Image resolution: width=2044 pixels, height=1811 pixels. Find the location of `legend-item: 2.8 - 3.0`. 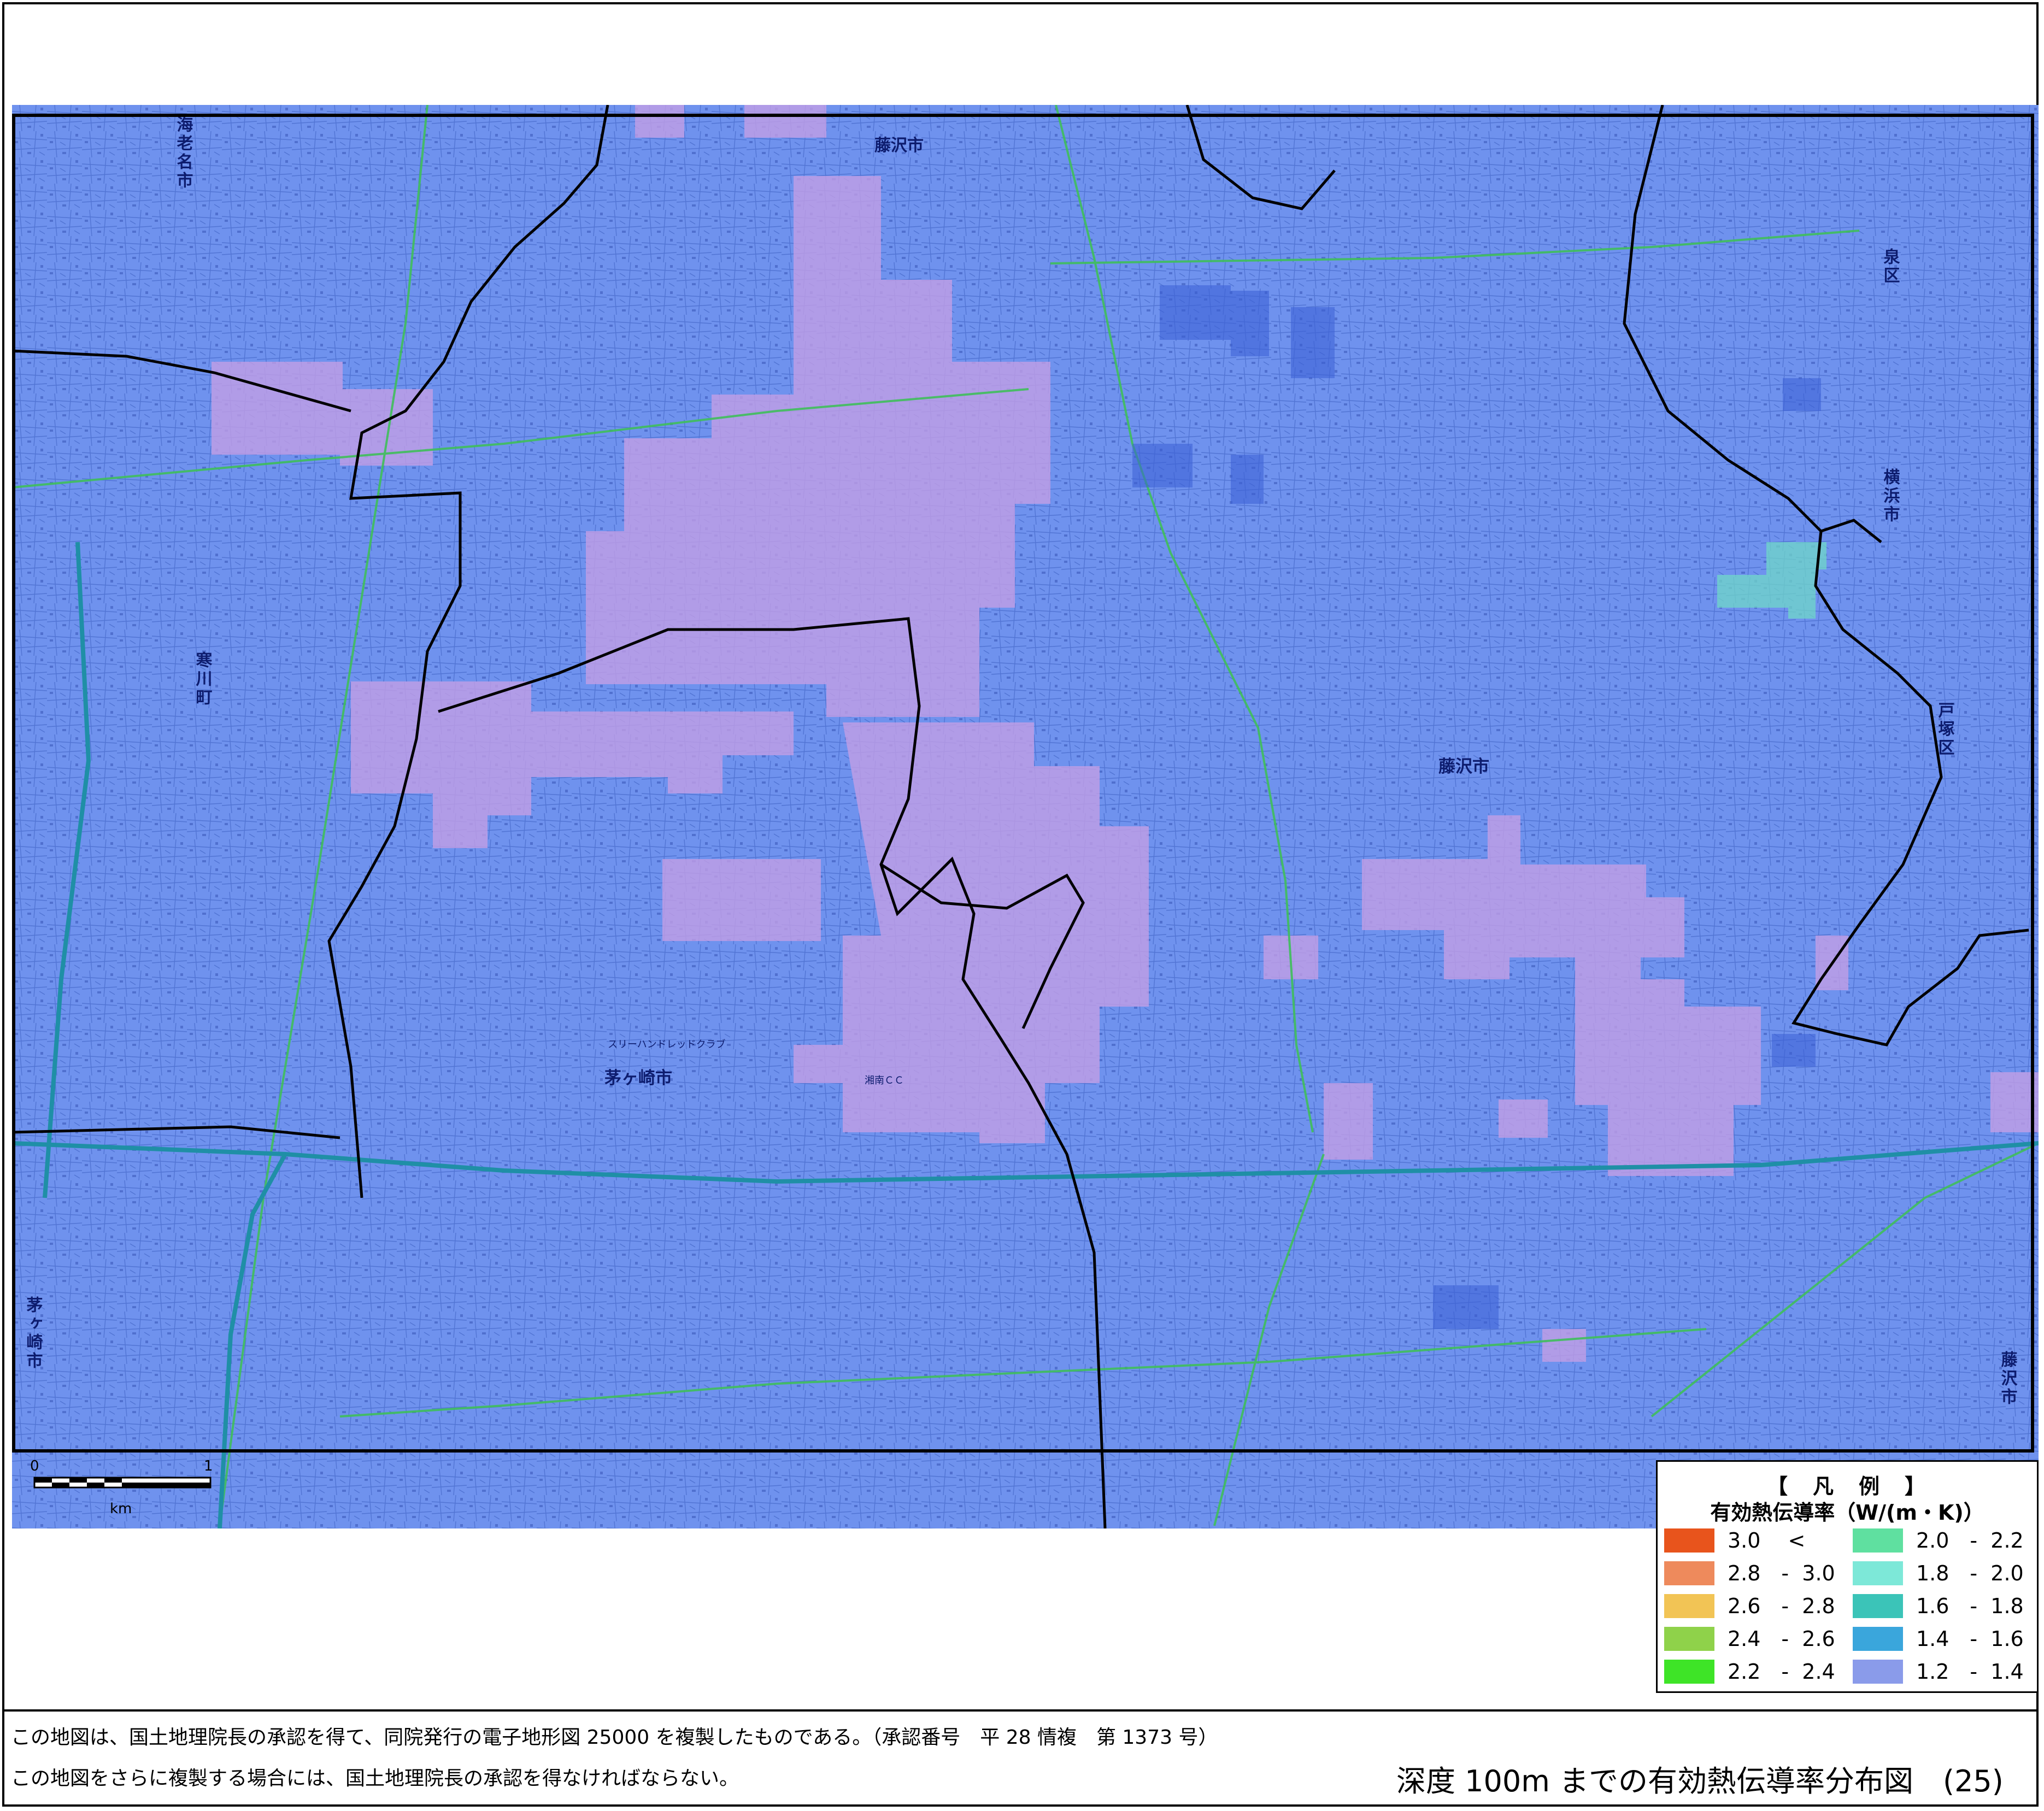

legend-item: 2.8 - 3.0 is located at coordinates (1754, 1573).